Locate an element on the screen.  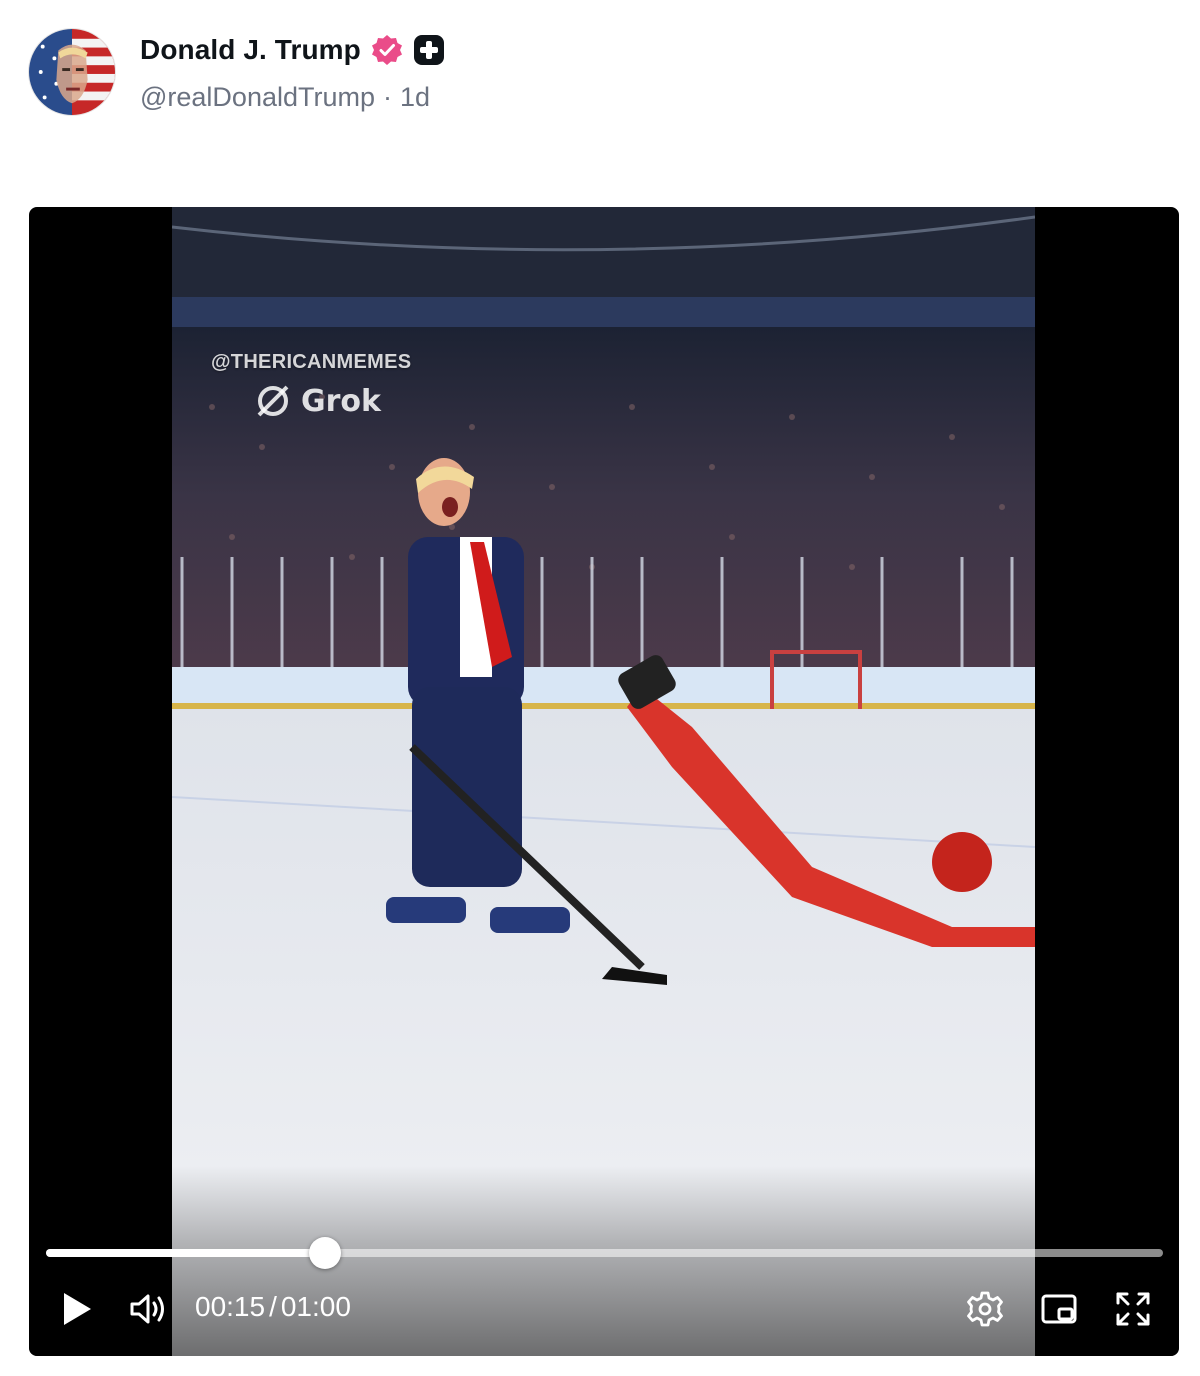
picture-in-picture-button is located at coordinates (1059, 1309).